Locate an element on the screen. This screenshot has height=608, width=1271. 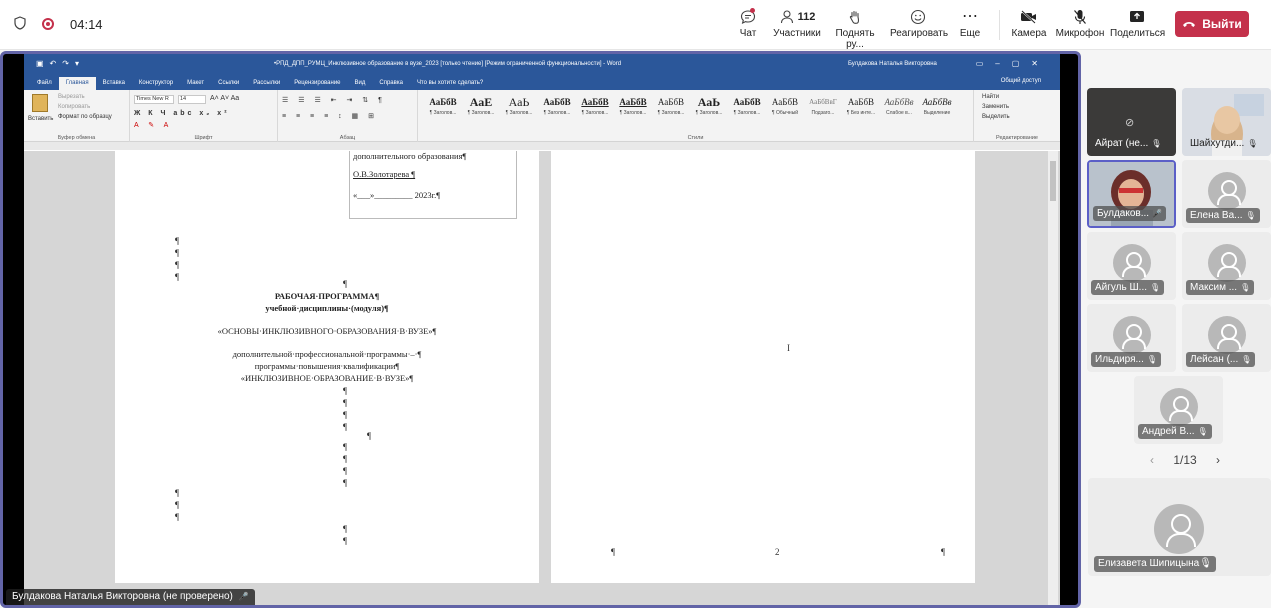
tab-layout: Макет is located at coordinates (195, 85).